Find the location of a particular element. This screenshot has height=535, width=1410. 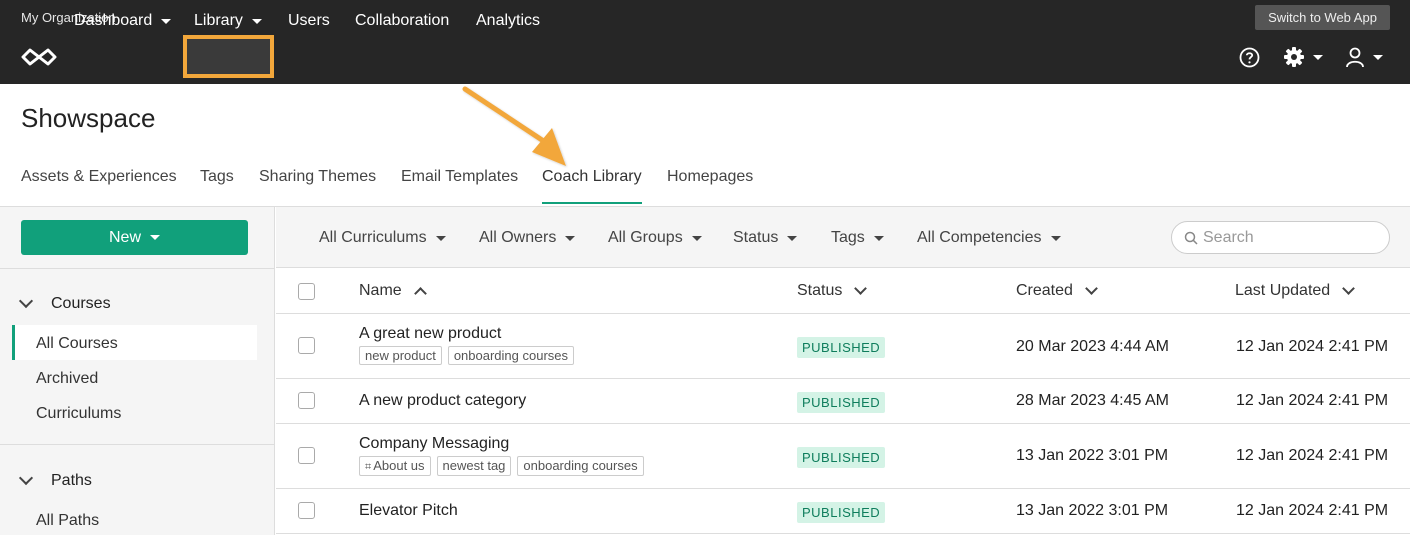

select-all-checkbox is located at coordinates (306, 291).